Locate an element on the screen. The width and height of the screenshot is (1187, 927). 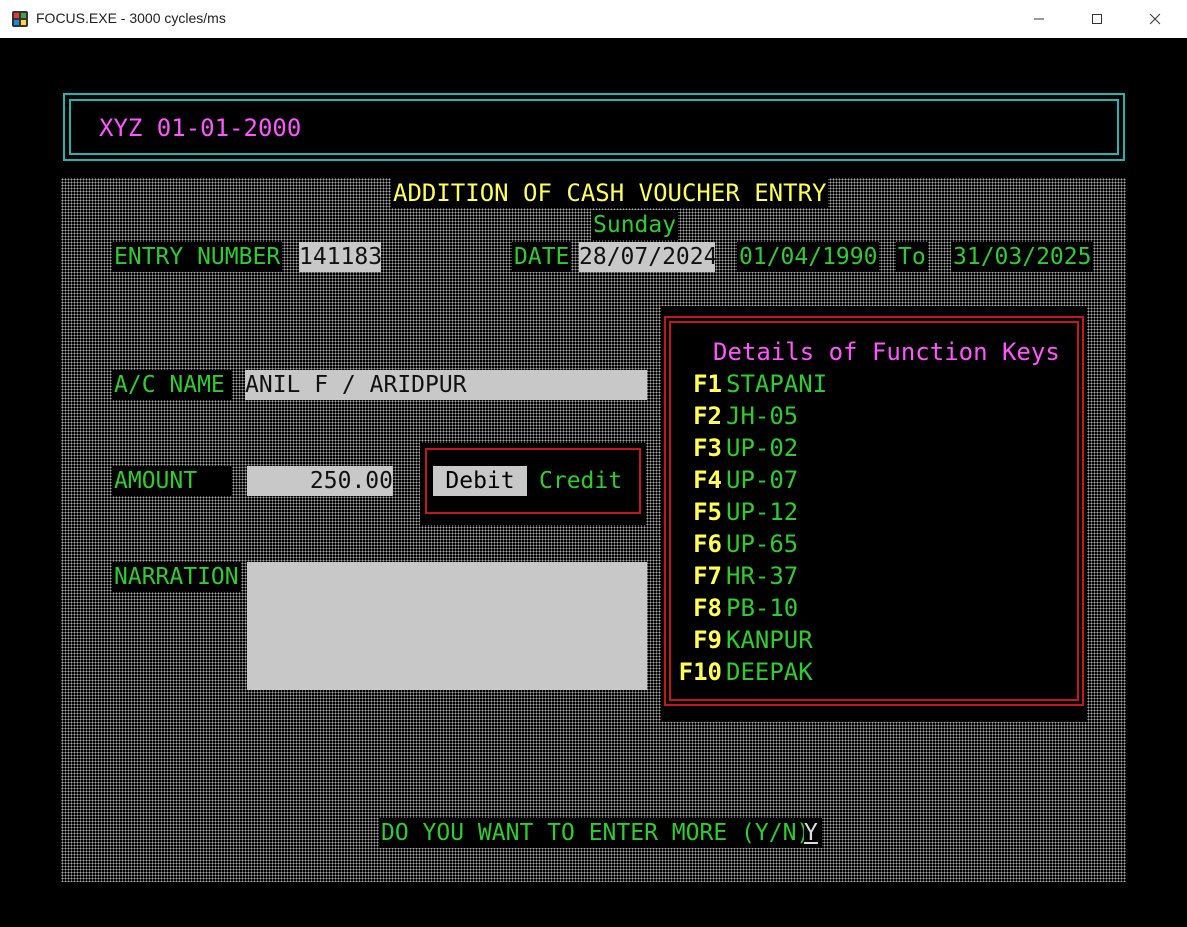
form-title: ADDITION OF CASH VOUCHER ENTRY is located at coordinates (610, 193).